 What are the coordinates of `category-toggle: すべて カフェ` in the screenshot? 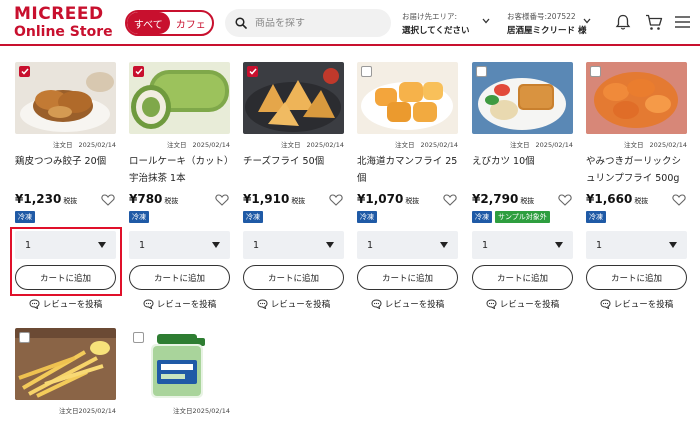 It's located at (169, 23).